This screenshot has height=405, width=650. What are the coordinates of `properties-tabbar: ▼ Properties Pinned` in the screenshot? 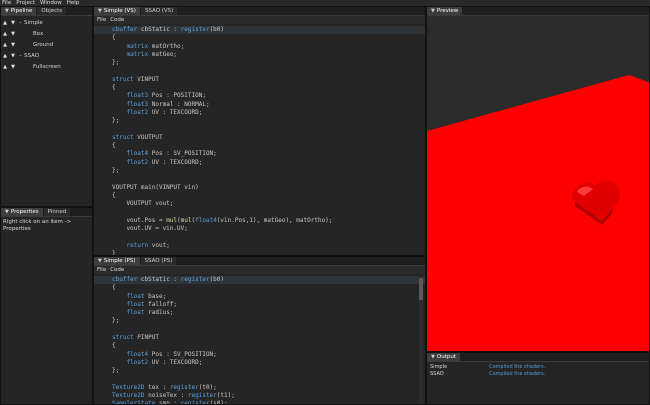 It's located at (46, 212).